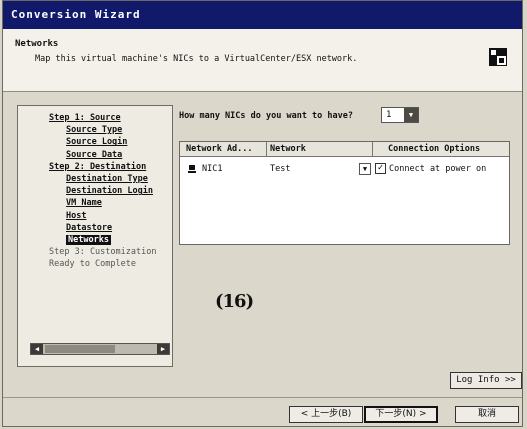  Describe the element at coordinates (262, 397) in the screenshot. I see `footer-divider` at that location.